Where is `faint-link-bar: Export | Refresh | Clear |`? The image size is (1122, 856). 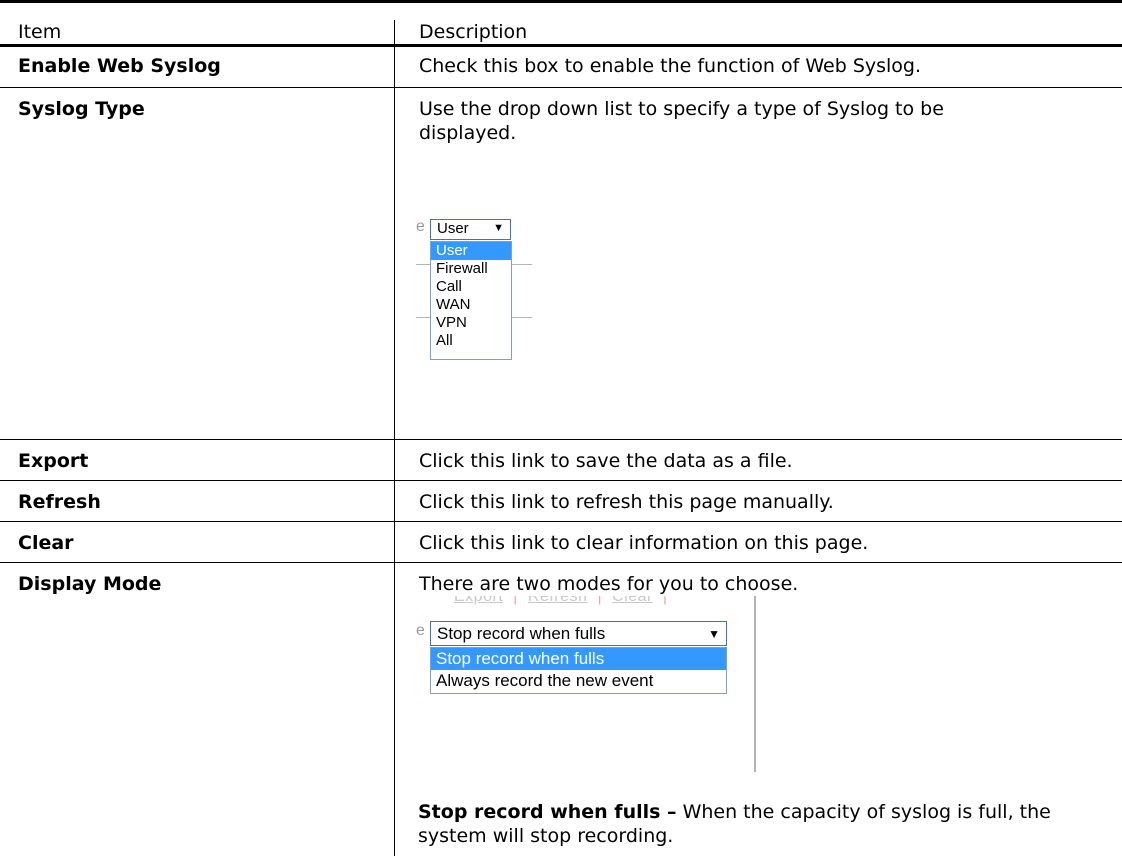
faint-link-bar: Export | Refresh | Clear | is located at coordinates (565, 601).